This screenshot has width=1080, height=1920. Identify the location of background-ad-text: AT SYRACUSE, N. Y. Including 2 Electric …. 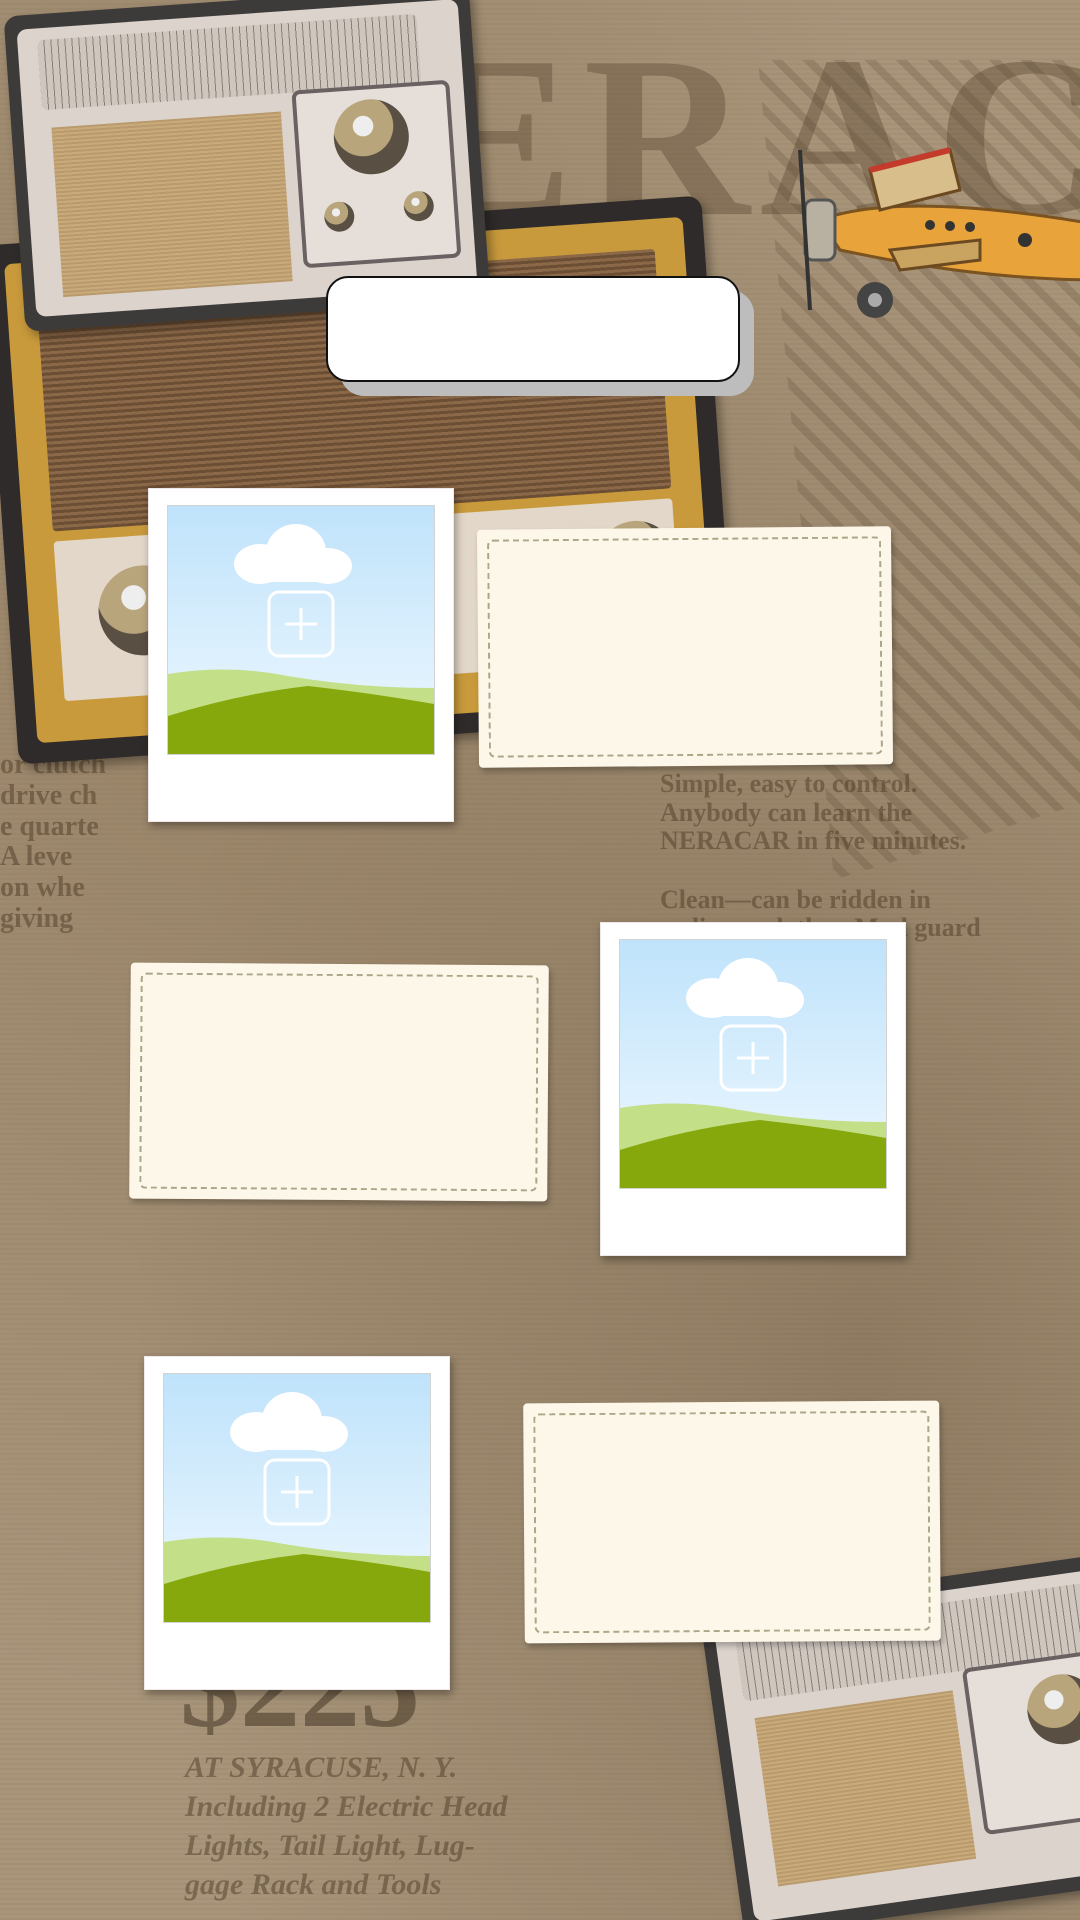
(346, 1826).